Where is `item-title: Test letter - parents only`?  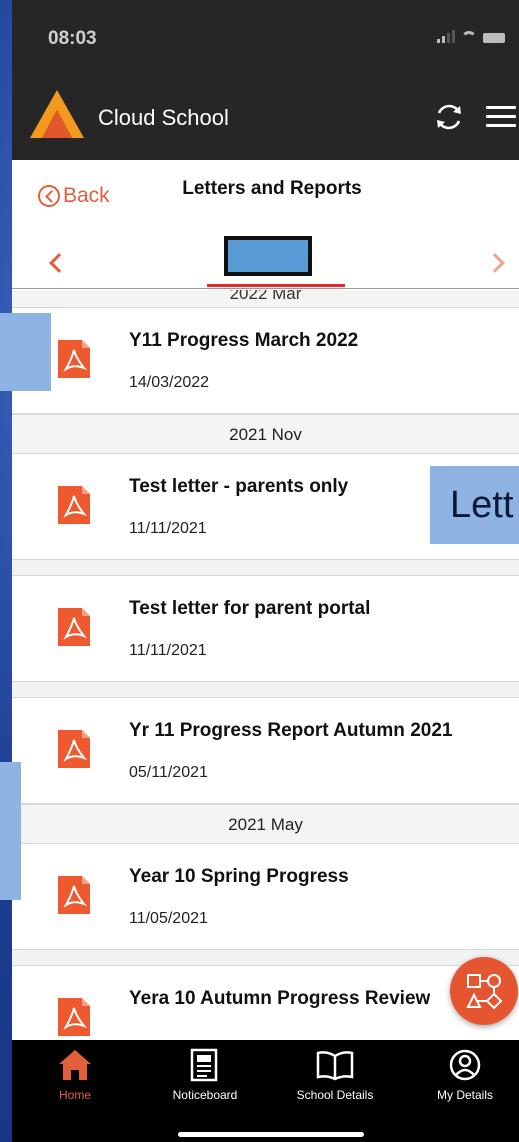
item-title: Test letter - parents only is located at coordinates (239, 486).